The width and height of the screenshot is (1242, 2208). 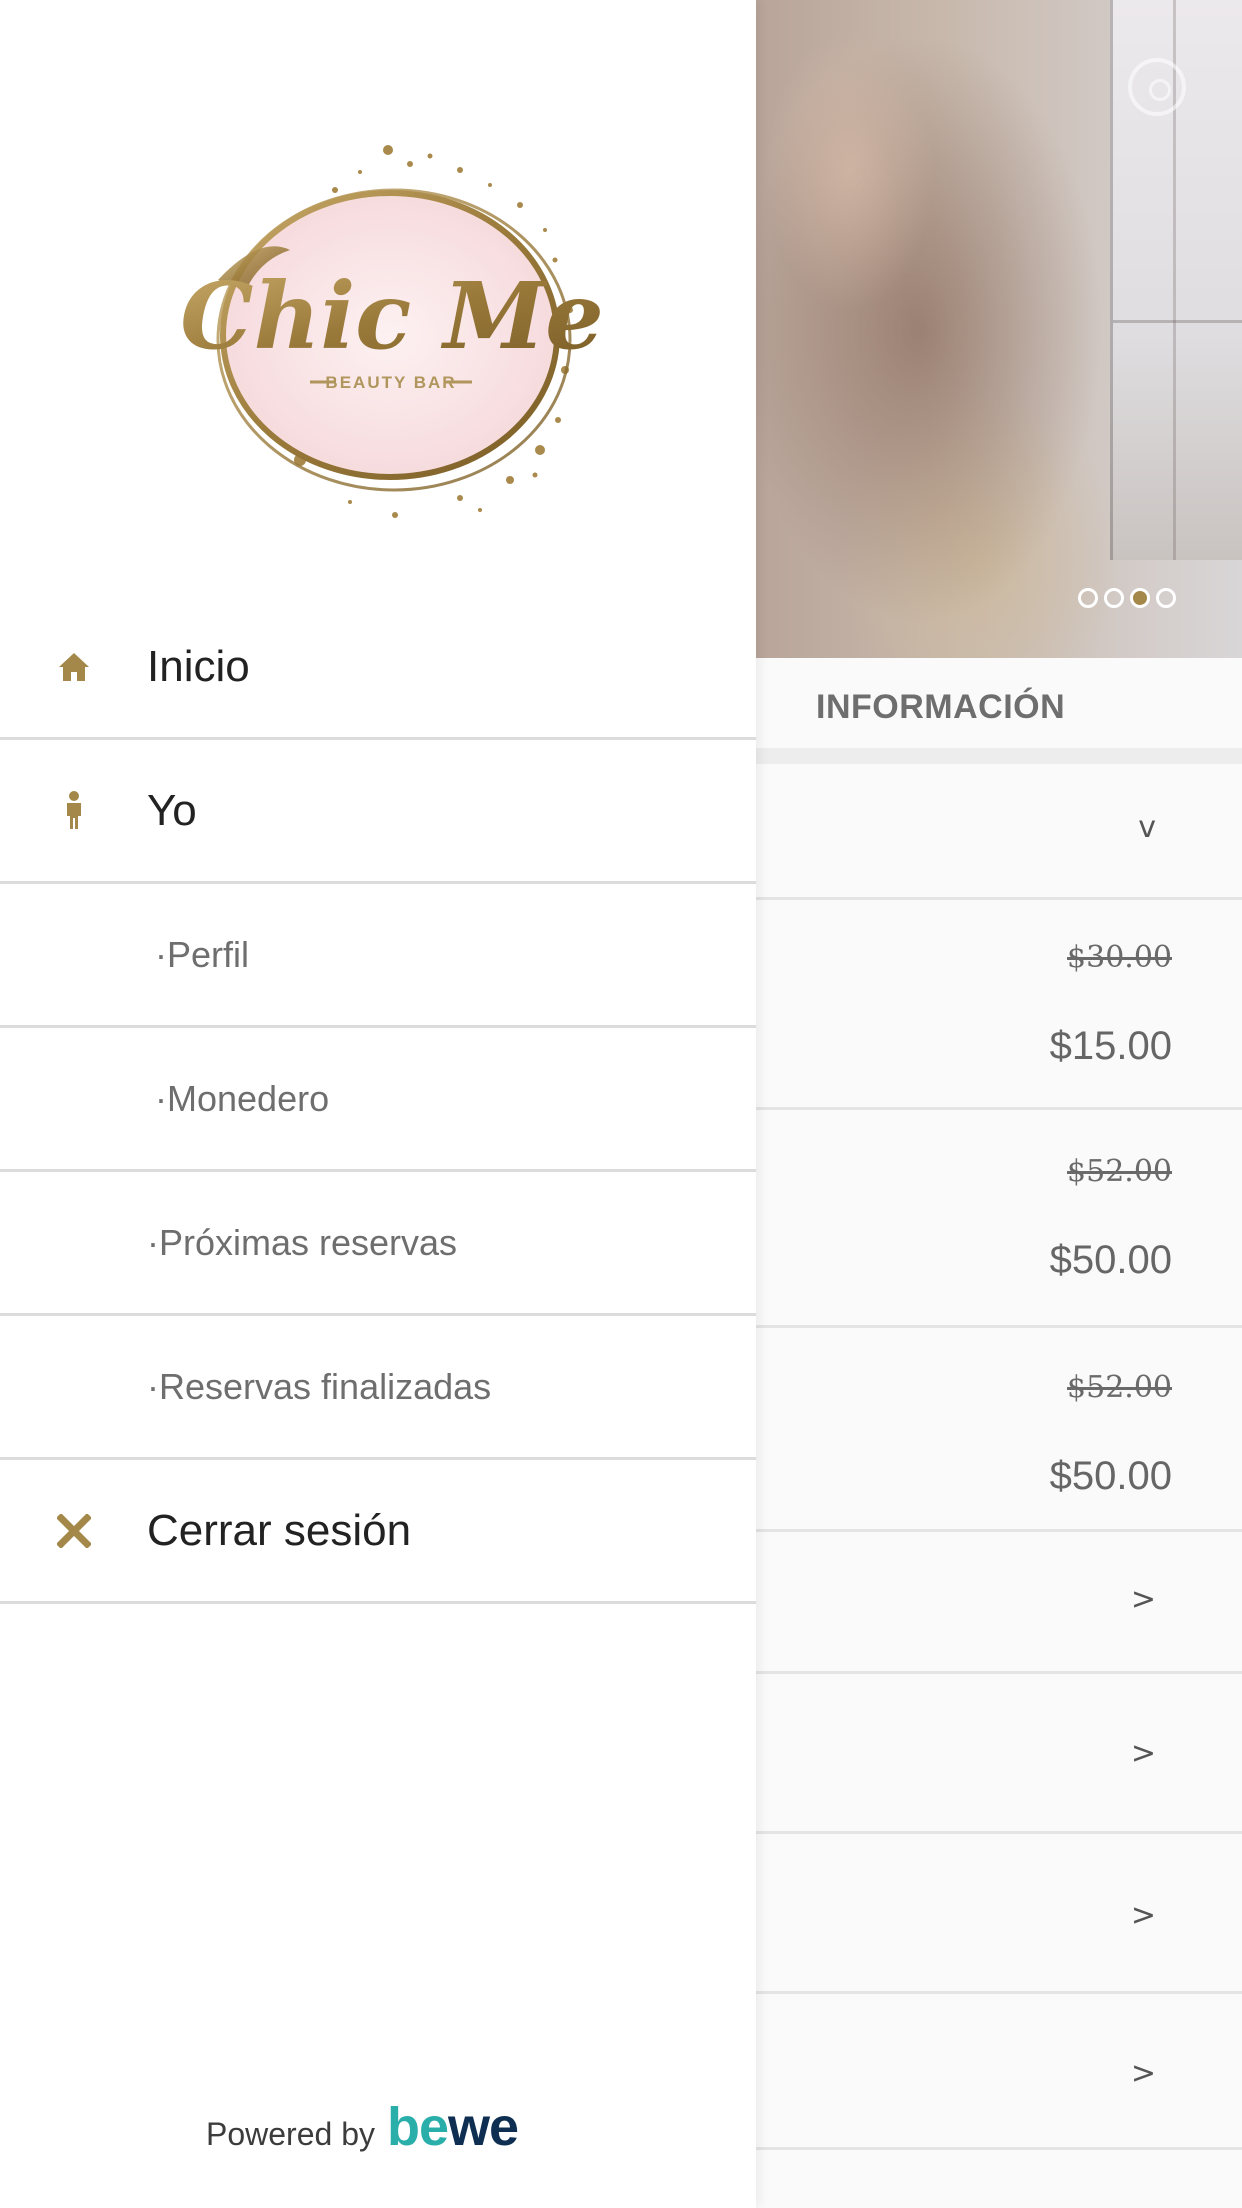 What do you see at coordinates (1140, 598) in the screenshot?
I see `carousel-dot-active` at bounding box center [1140, 598].